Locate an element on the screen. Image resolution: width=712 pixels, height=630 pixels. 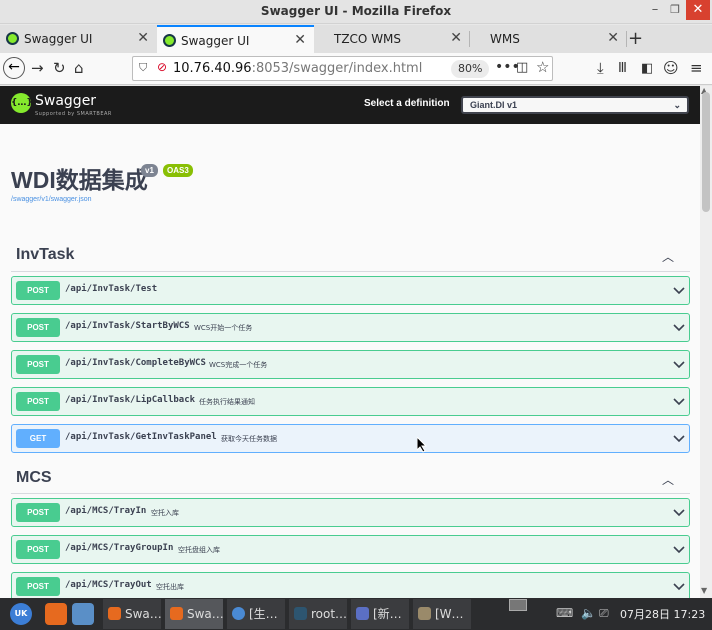
operation-path: /api/InvTask/CompleteByWCS is located at coordinates (135, 363).